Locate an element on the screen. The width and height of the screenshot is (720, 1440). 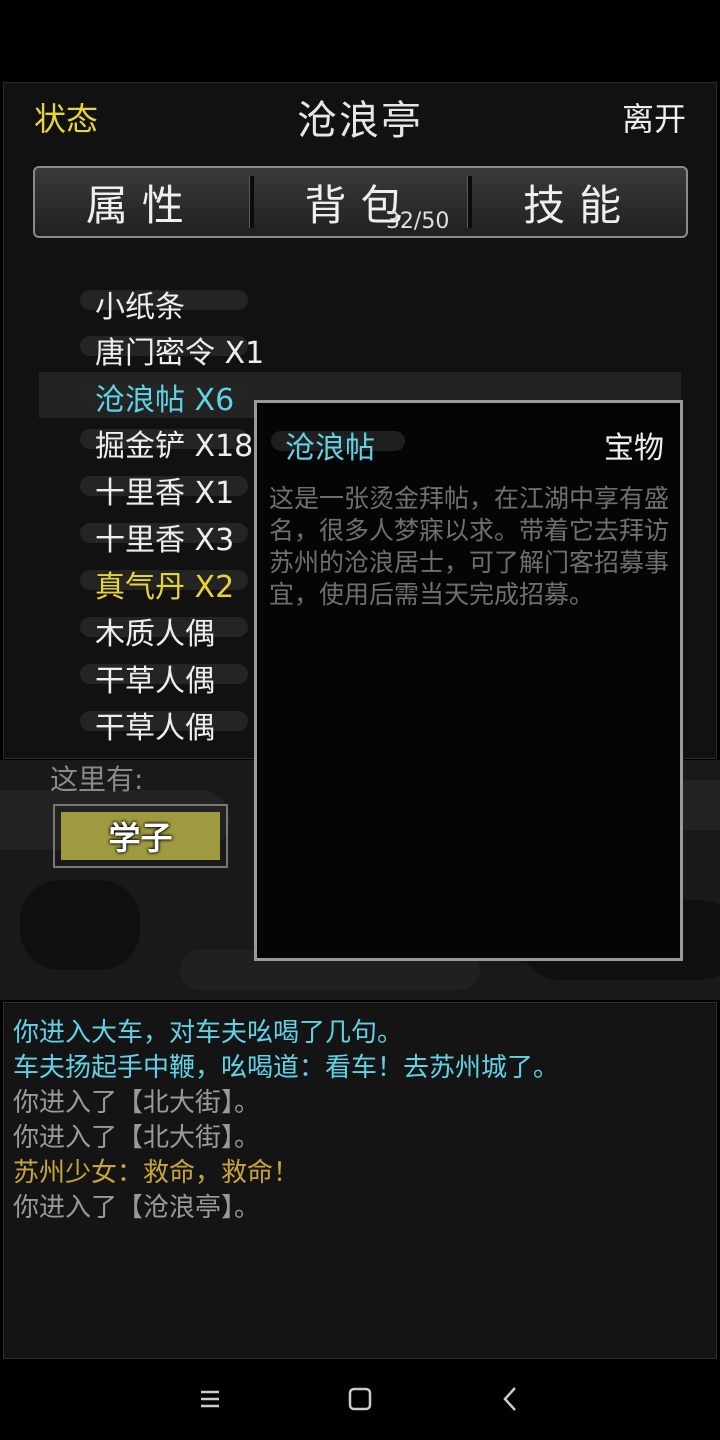
log-line: 苏州少女：救命，救命！ is located at coordinates (156, 1173).